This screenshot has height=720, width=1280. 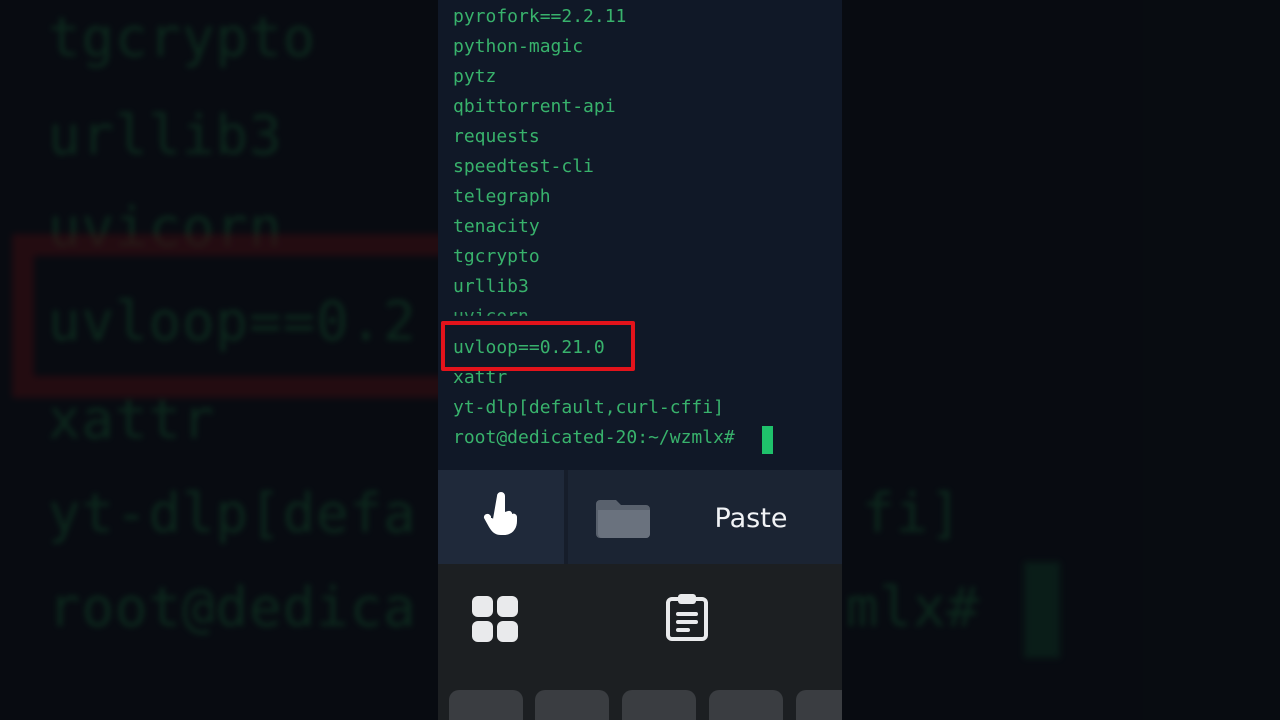 I want to click on highlight-box, so click(x=538, y=346).